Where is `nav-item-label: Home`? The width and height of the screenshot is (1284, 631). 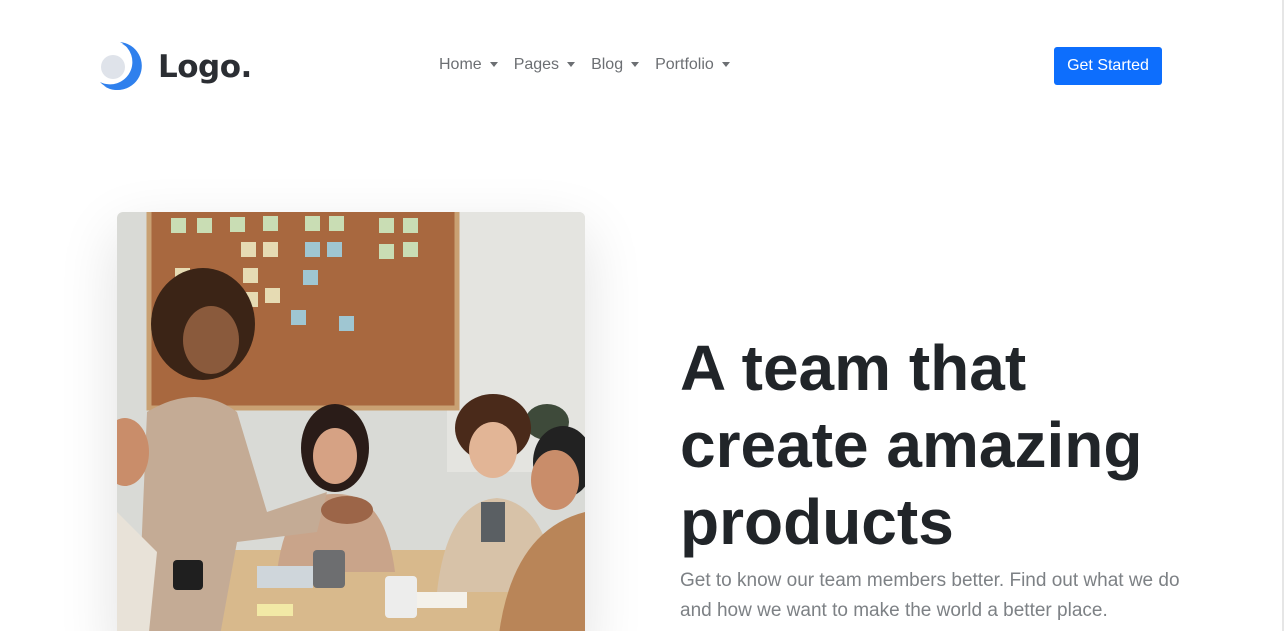
nav-item-label: Home is located at coordinates (460, 64).